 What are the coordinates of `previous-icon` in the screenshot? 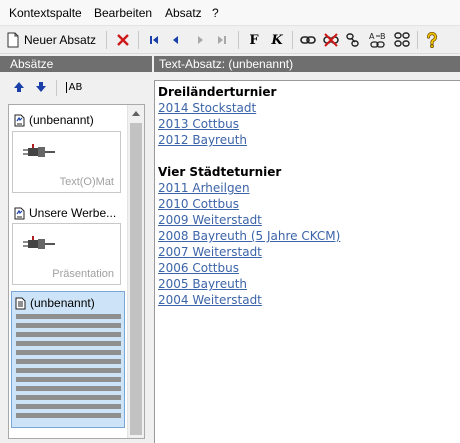 It's located at (176, 40).